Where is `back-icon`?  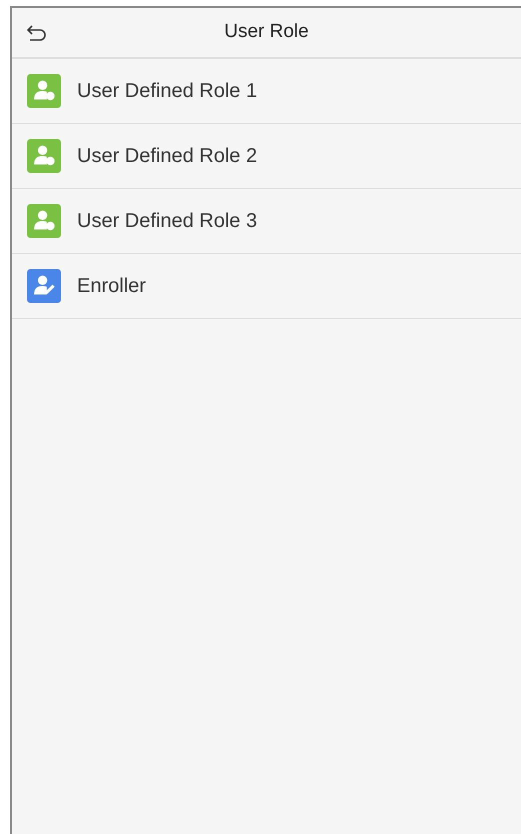 back-icon is located at coordinates (37, 33).